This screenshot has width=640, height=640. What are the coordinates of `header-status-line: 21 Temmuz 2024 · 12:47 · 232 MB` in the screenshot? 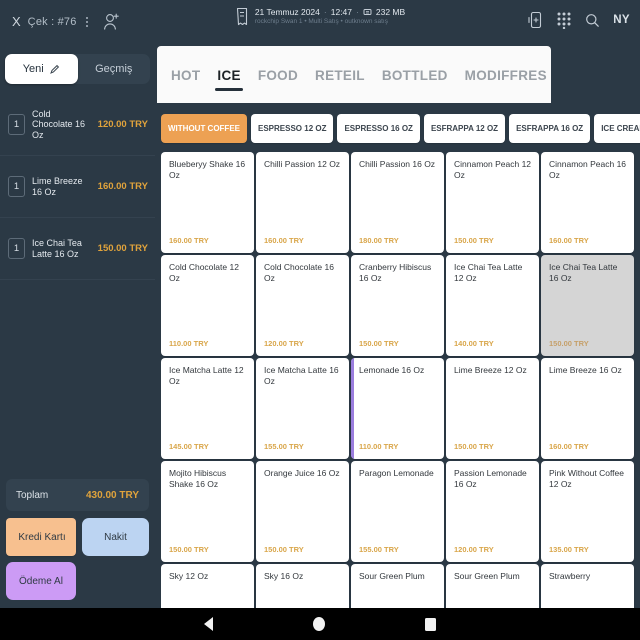 It's located at (330, 12).